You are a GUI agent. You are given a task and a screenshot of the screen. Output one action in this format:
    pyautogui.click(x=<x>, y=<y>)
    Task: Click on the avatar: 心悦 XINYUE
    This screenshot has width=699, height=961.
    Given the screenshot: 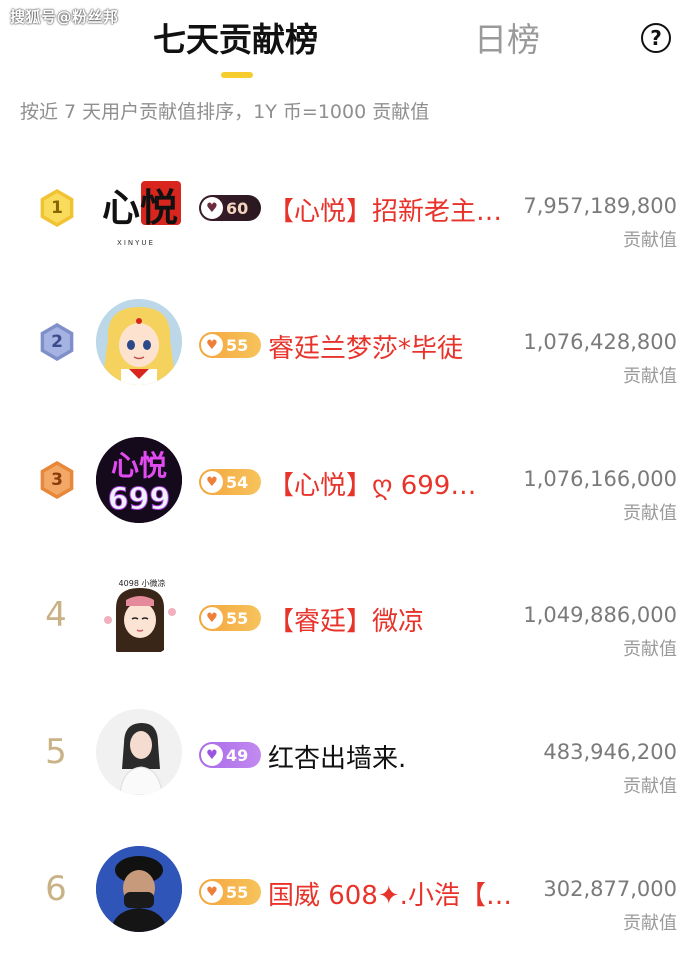 What is the action you would take?
    pyautogui.click(x=141, y=208)
    